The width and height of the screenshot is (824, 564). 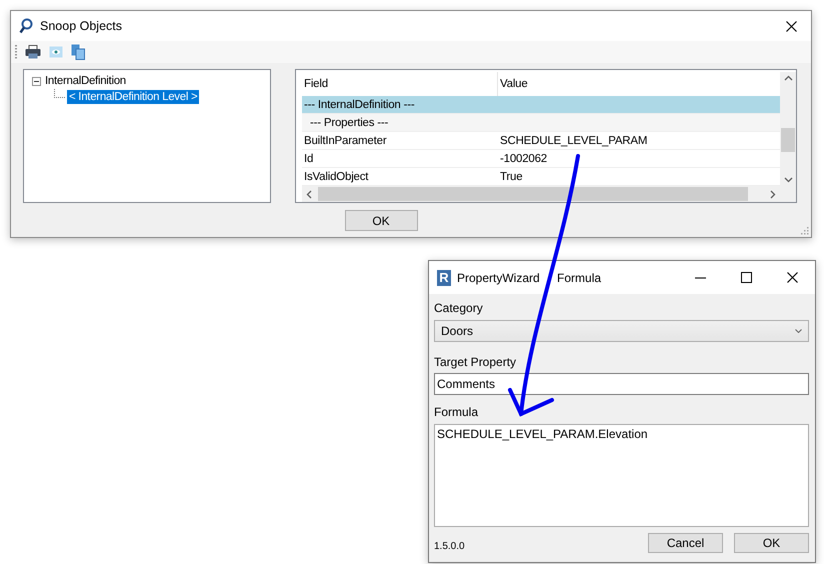 What do you see at coordinates (85, 81) in the screenshot?
I see `tree-item: InternalDefinition` at bounding box center [85, 81].